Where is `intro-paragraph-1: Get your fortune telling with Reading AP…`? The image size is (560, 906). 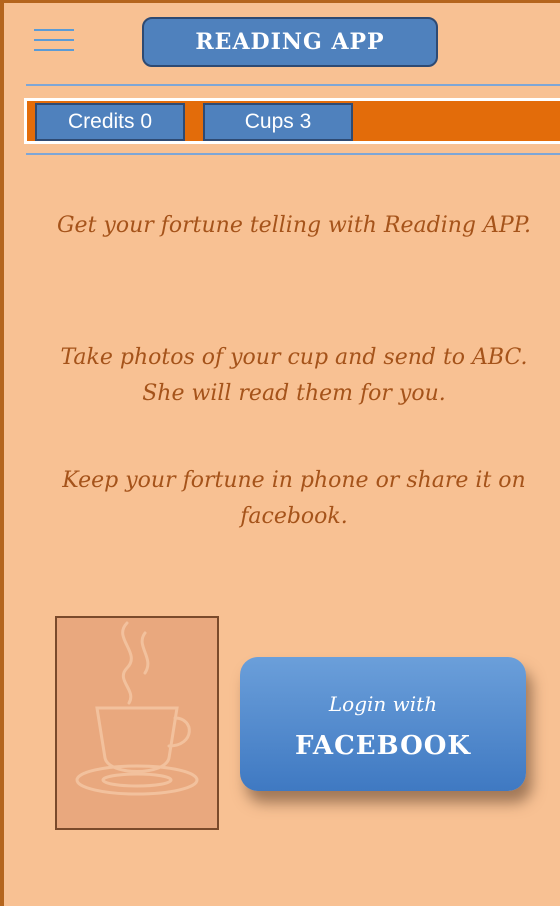 intro-paragraph-1: Get your fortune telling with Reading AP… is located at coordinates (294, 225).